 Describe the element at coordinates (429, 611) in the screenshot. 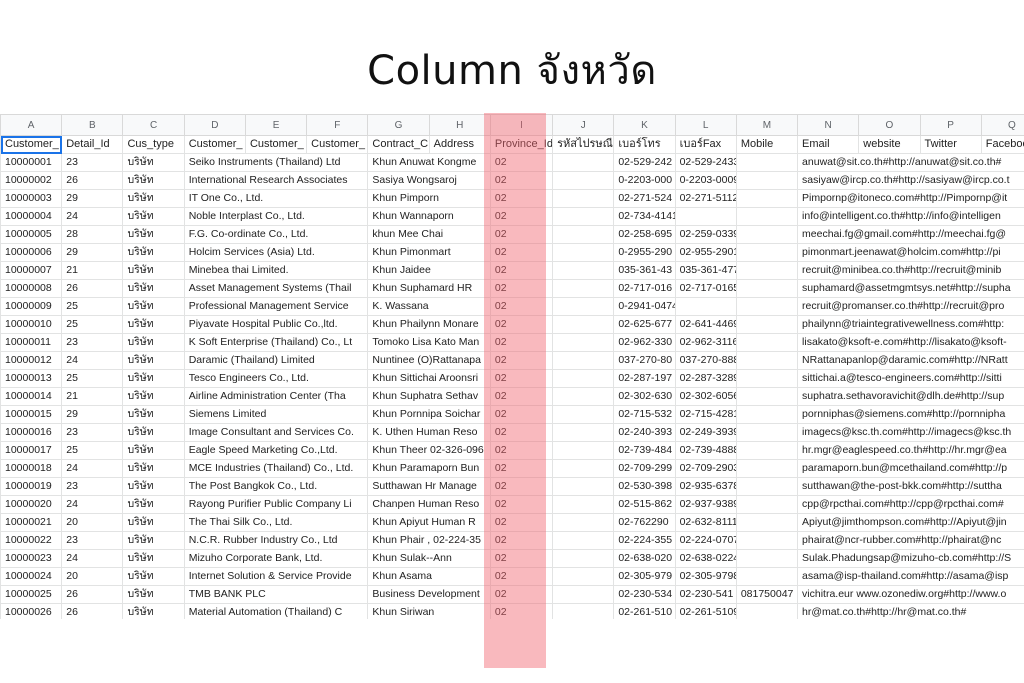

I see `contact-cell: Khun Siriwan` at that location.